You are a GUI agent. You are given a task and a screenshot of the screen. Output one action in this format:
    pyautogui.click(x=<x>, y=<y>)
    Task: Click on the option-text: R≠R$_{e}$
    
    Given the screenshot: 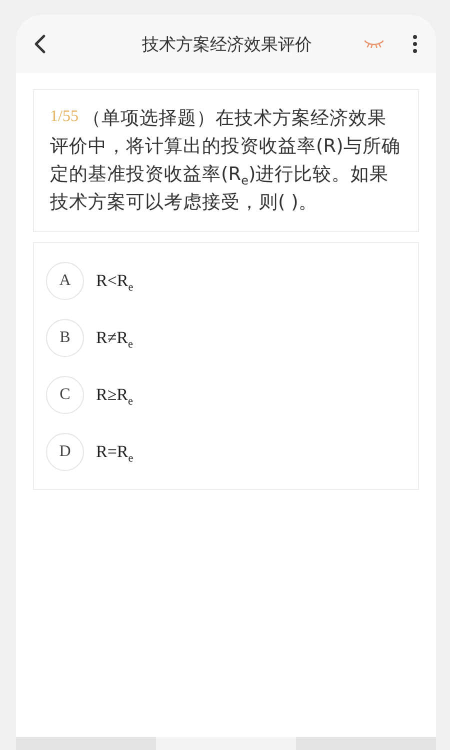 What is the action you would take?
    pyautogui.click(x=114, y=338)
    